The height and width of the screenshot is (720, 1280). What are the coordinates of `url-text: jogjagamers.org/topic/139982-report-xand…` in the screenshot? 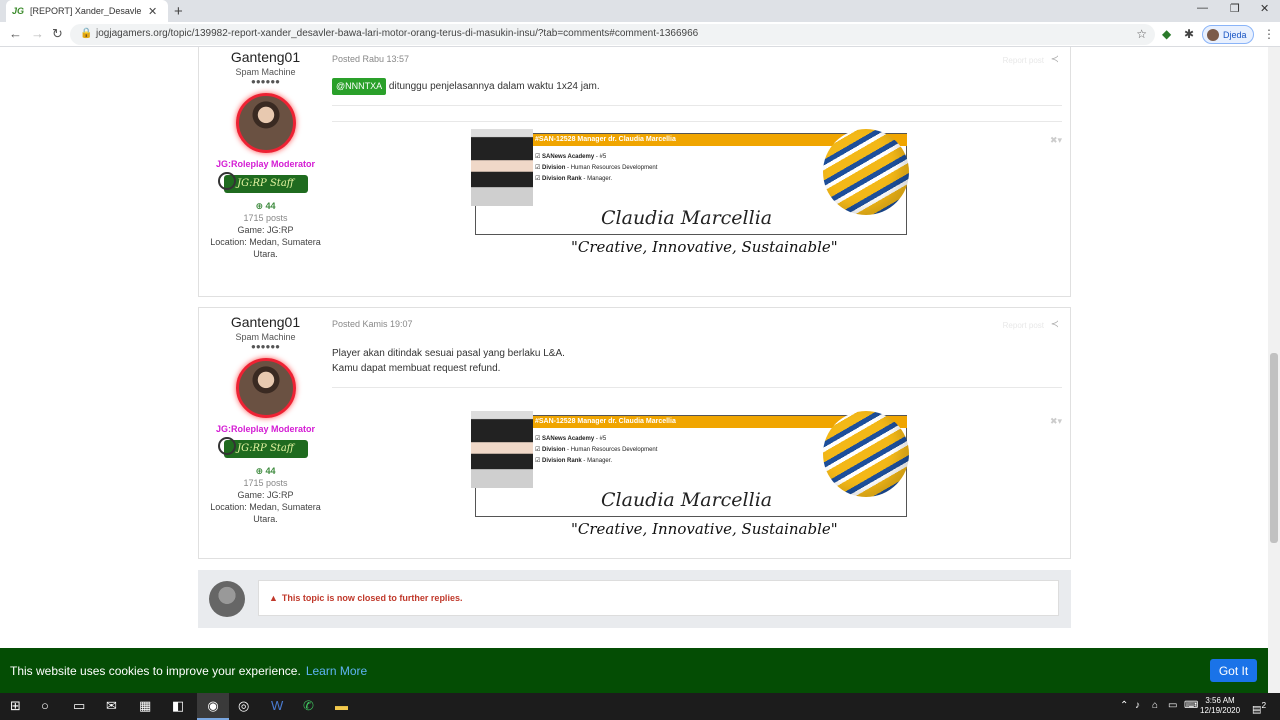 It's located at (397, 33).